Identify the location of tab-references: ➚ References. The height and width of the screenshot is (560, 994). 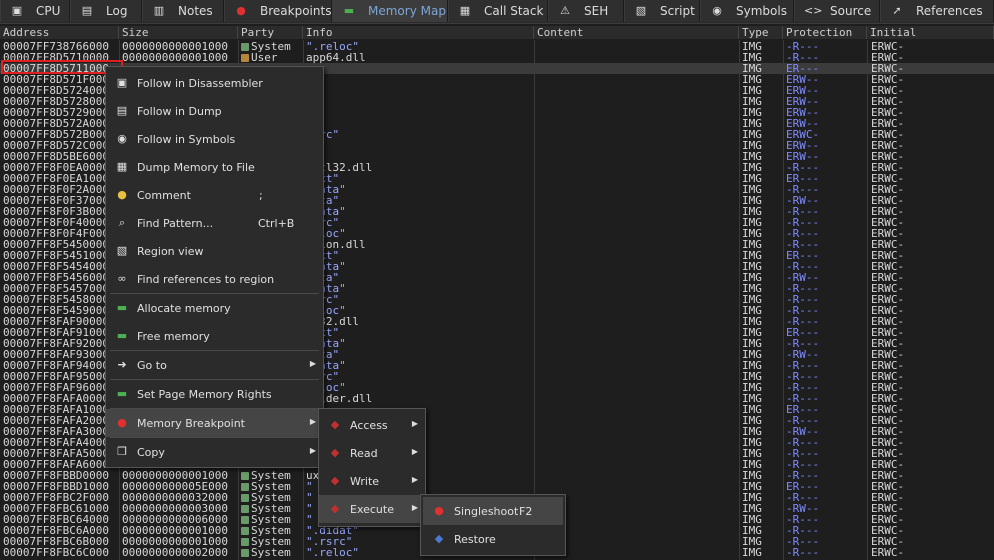
(937, 11).